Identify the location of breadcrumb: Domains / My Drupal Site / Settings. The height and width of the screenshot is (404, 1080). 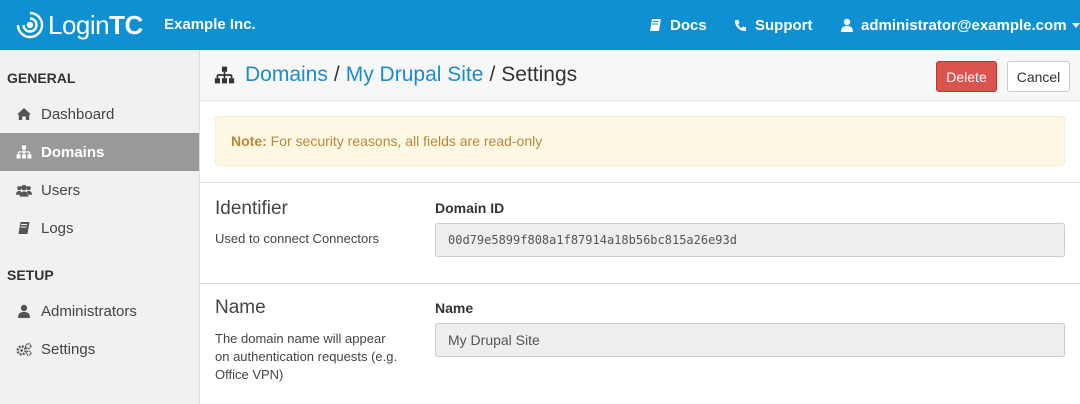
(395, 75).